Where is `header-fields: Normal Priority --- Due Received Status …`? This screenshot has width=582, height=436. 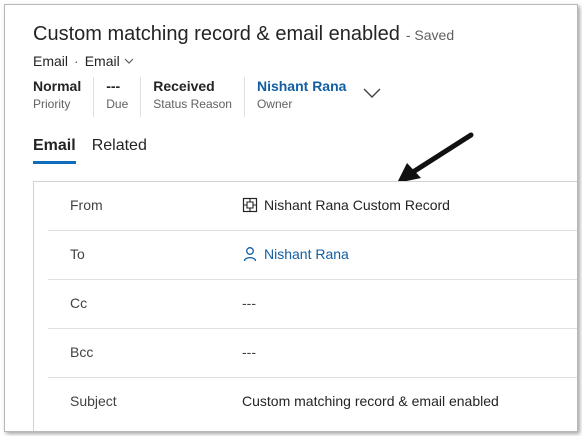
header-fields: Normal Priority --- Due Received Status … is located at coordinates (201, 97).